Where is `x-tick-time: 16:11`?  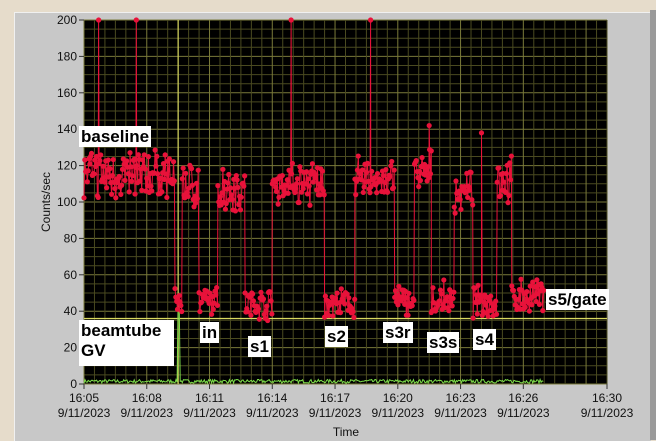
x-tick-time: 16:11 is located at coordinates (209, 398).